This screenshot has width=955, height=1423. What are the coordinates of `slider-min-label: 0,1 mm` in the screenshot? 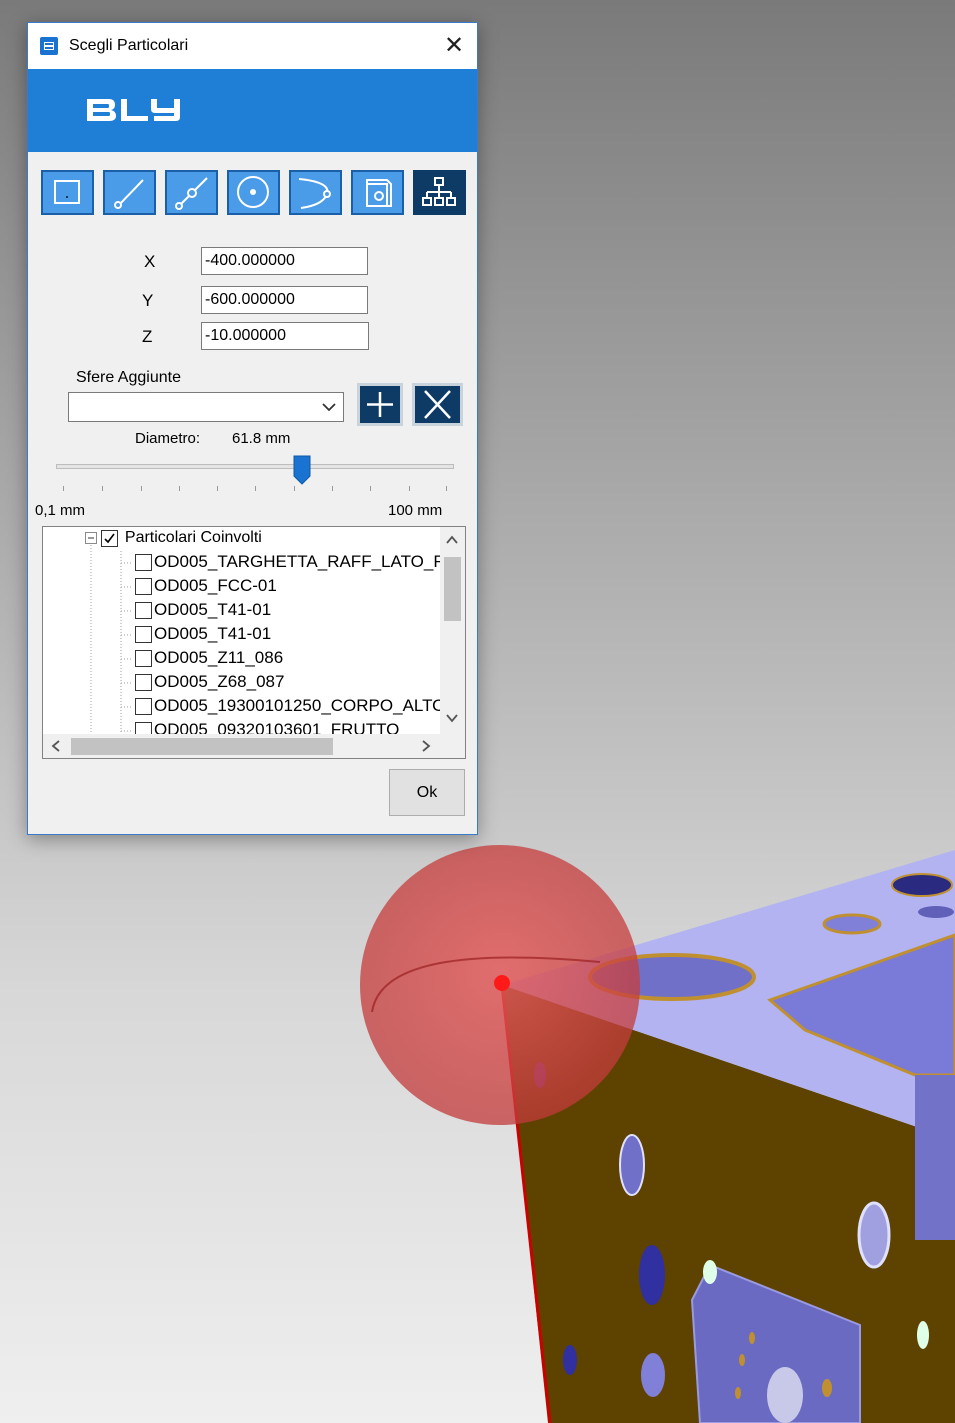 It's located at (60, 510).